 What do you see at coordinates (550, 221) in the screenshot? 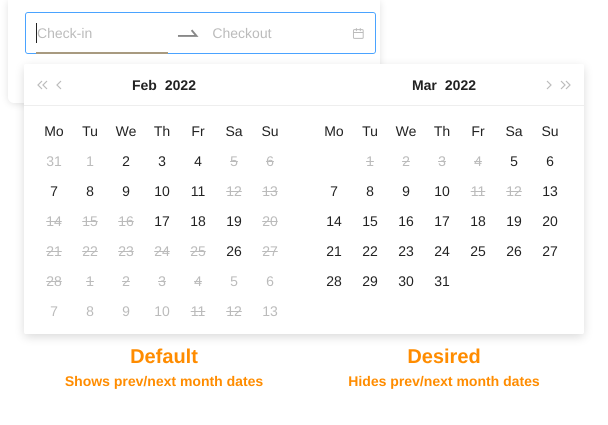
I see `date-cell: 20` at bounding box center [550, 221].